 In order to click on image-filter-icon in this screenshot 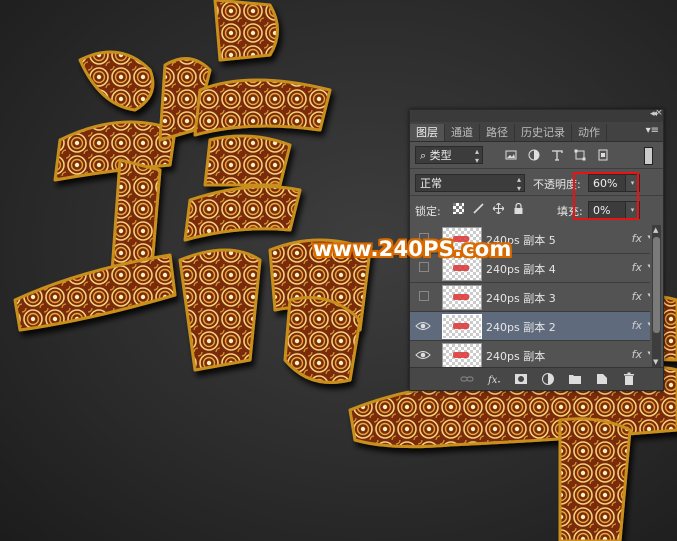, I will do `click(511, 155)`.